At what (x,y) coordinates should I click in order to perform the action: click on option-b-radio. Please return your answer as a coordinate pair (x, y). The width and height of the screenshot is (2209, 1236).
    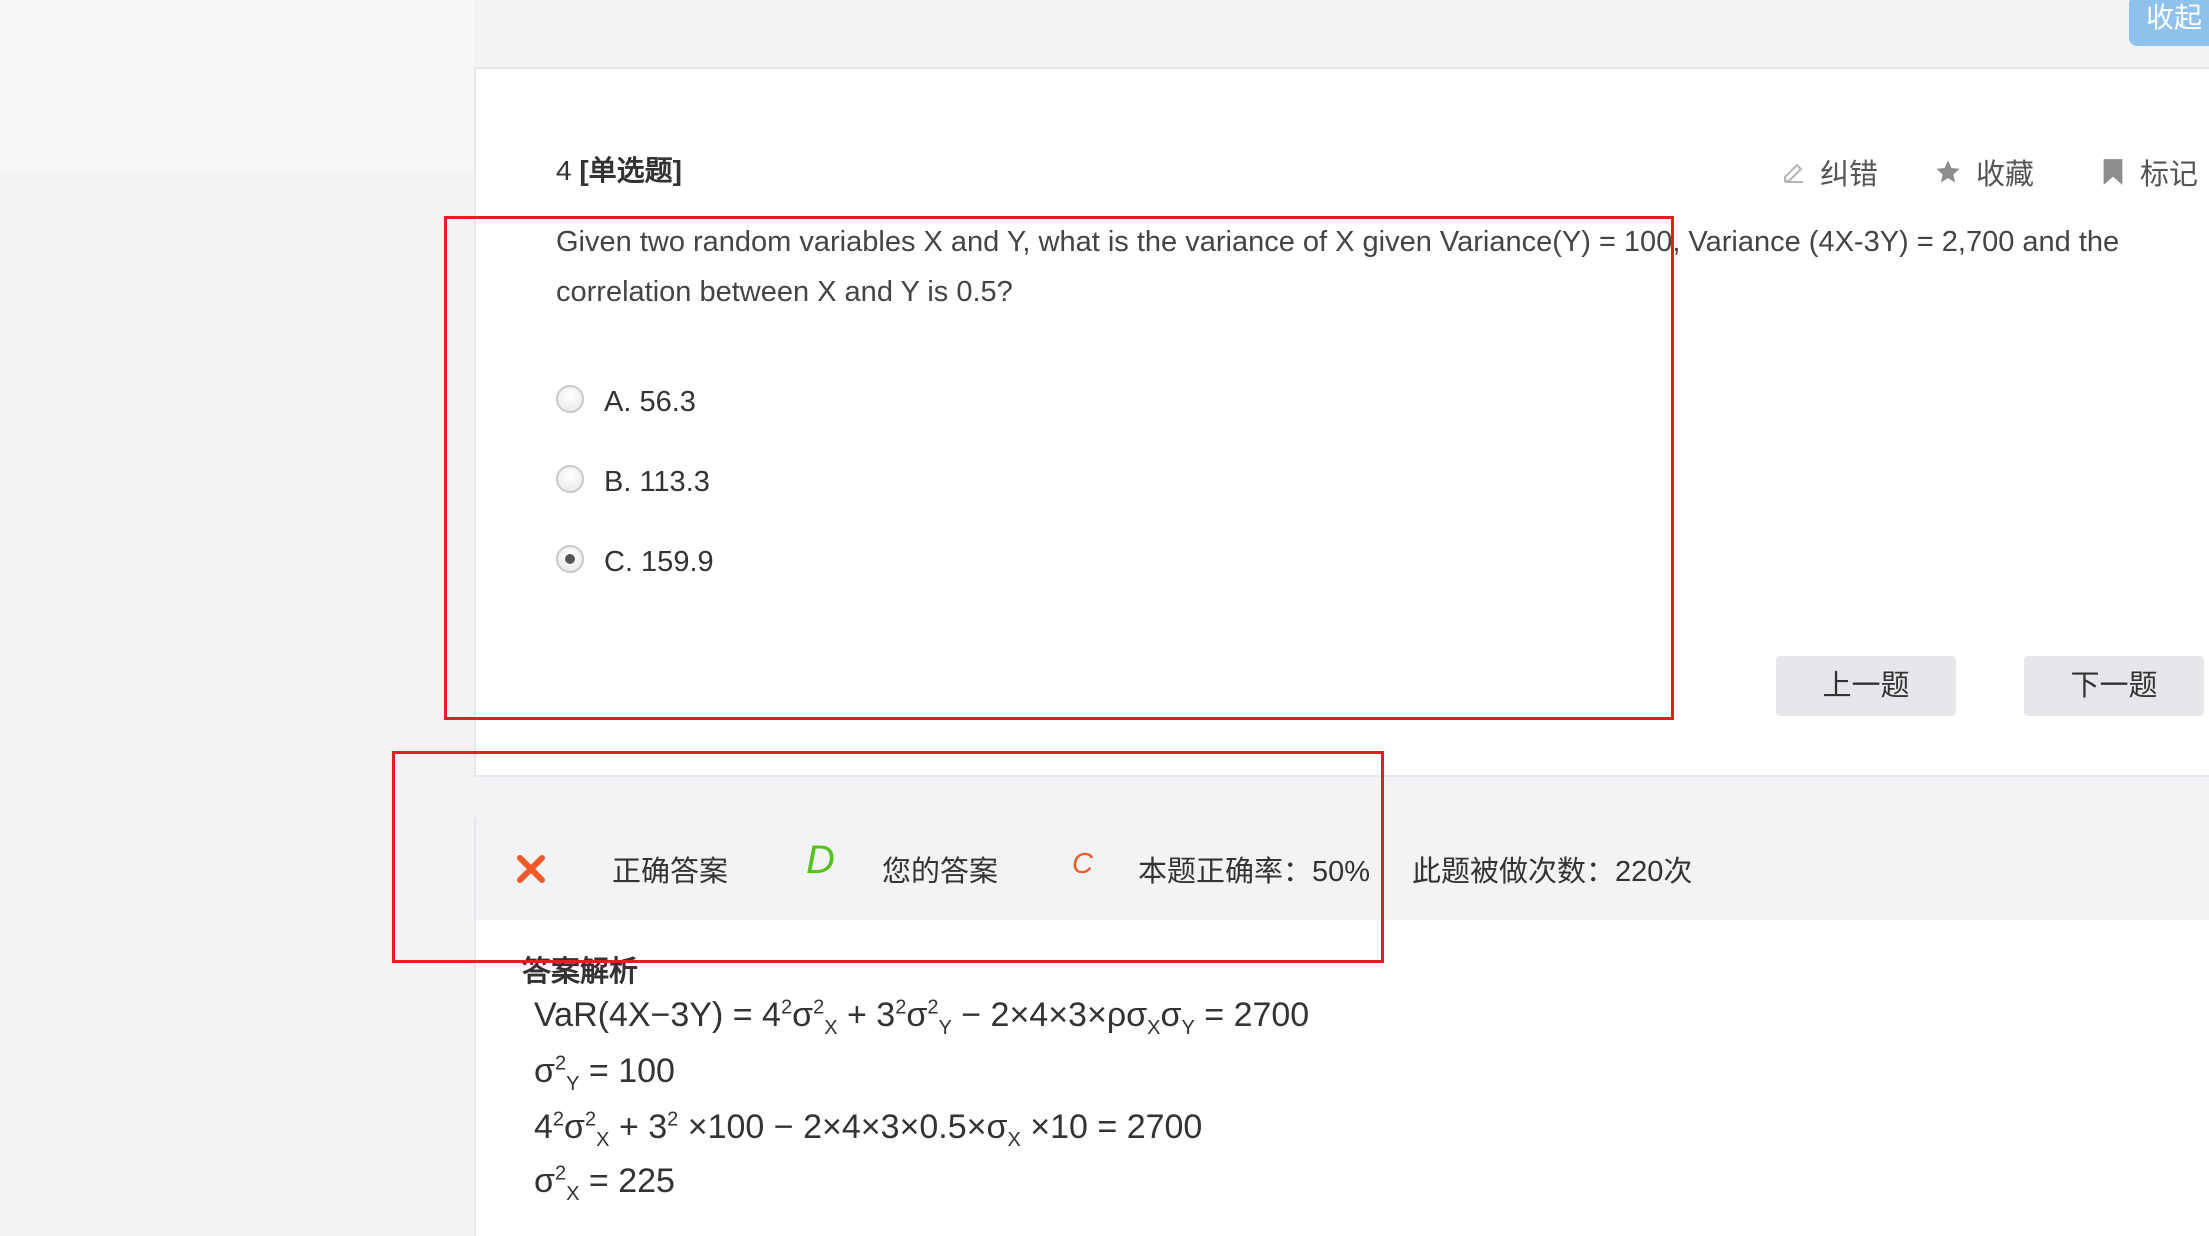
    Looking at the image, I should click on (570, 478).